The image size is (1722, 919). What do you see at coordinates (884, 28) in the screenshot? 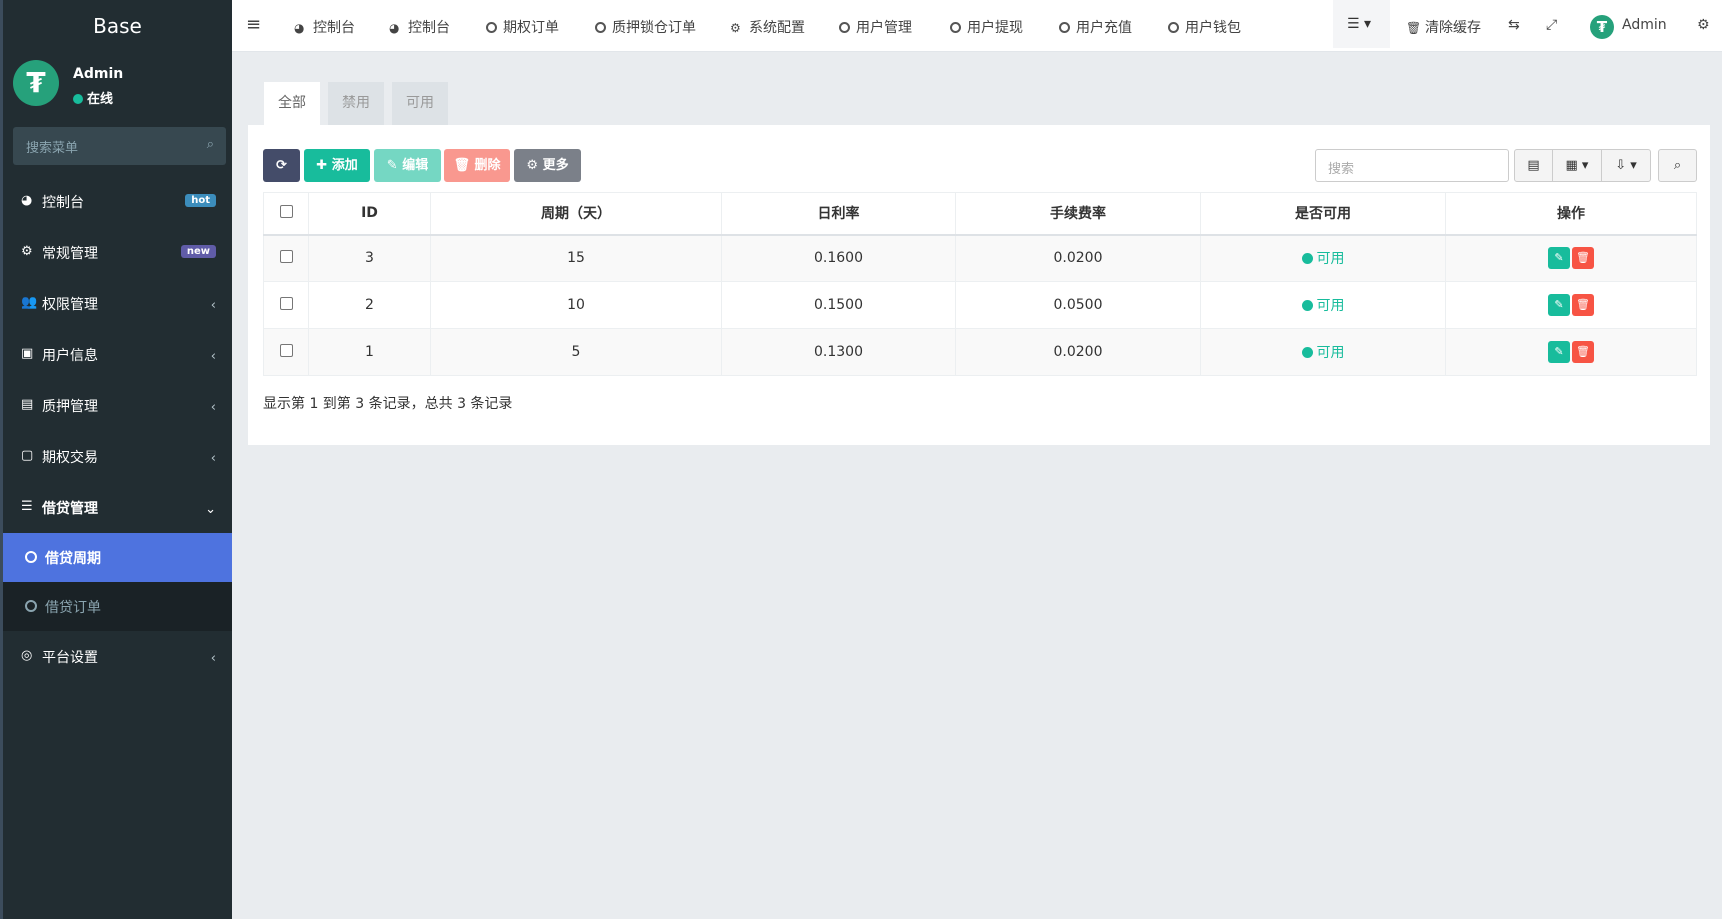
I see `nav-link-label: 用户管理` at bounding box center [884, 28].